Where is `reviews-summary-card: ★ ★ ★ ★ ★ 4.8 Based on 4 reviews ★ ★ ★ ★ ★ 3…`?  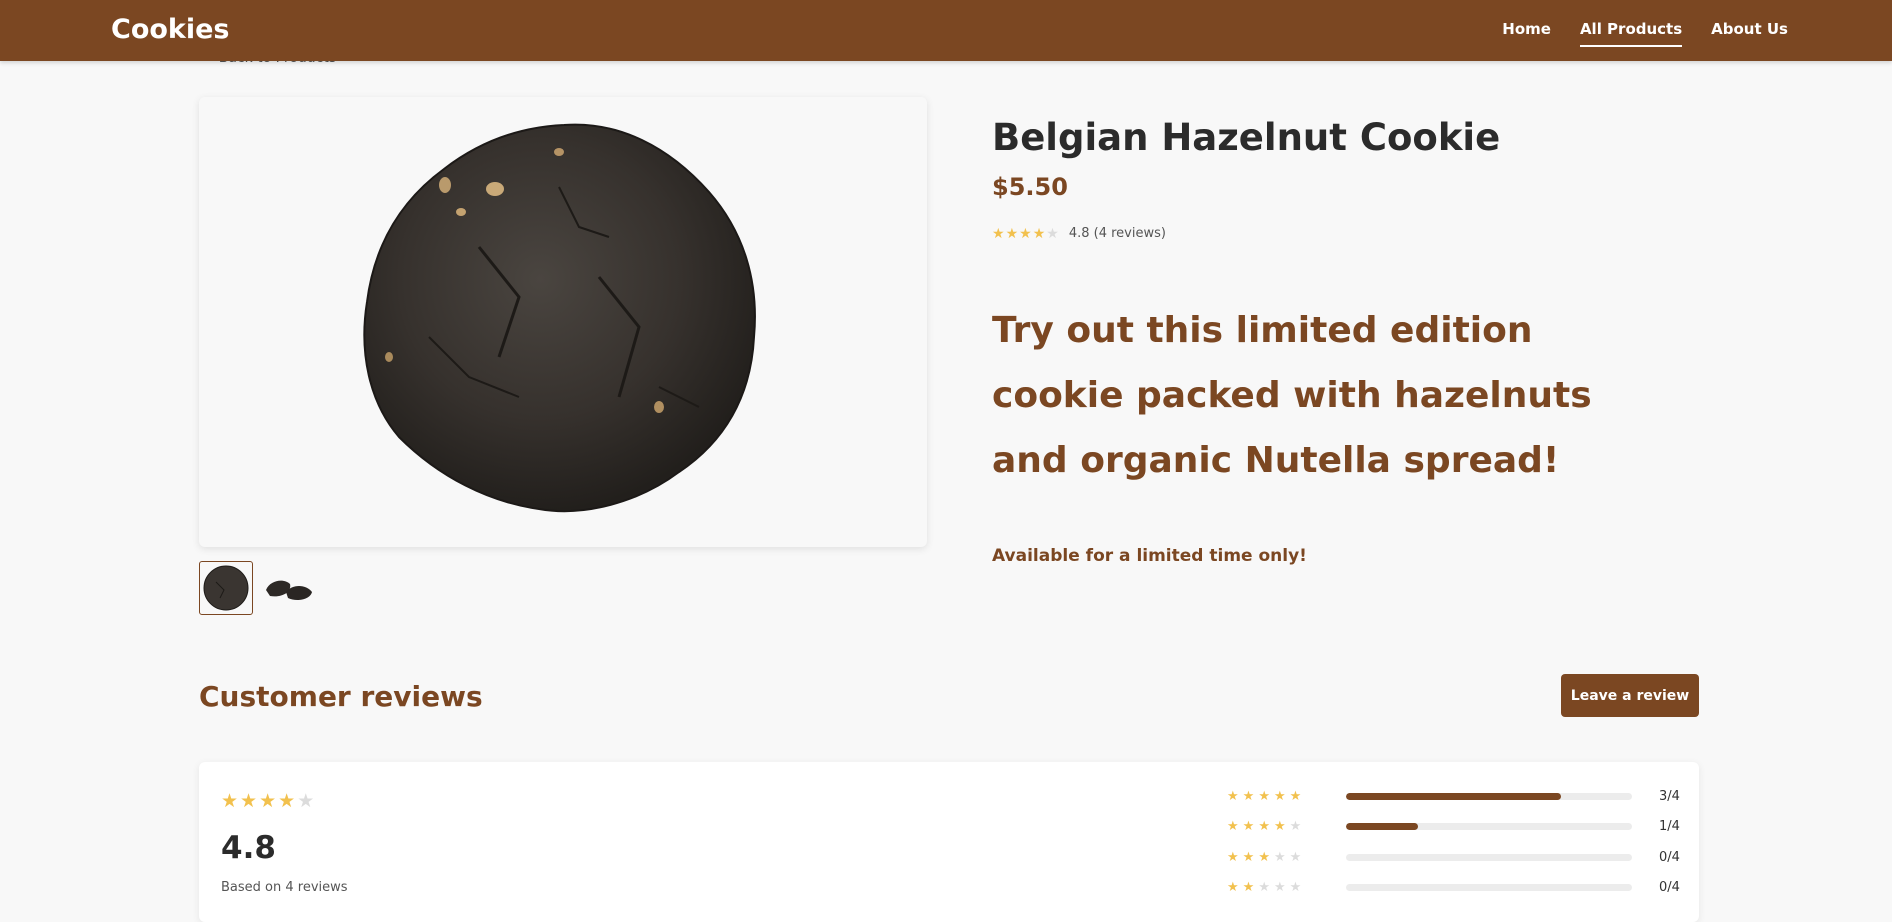
reviews-summary-card: ★ ★ ★ ★ ★ 4.8 Based on 4 reviews ★ ★ ★ ★ ★ 3… is located at coordinates (949, 842).